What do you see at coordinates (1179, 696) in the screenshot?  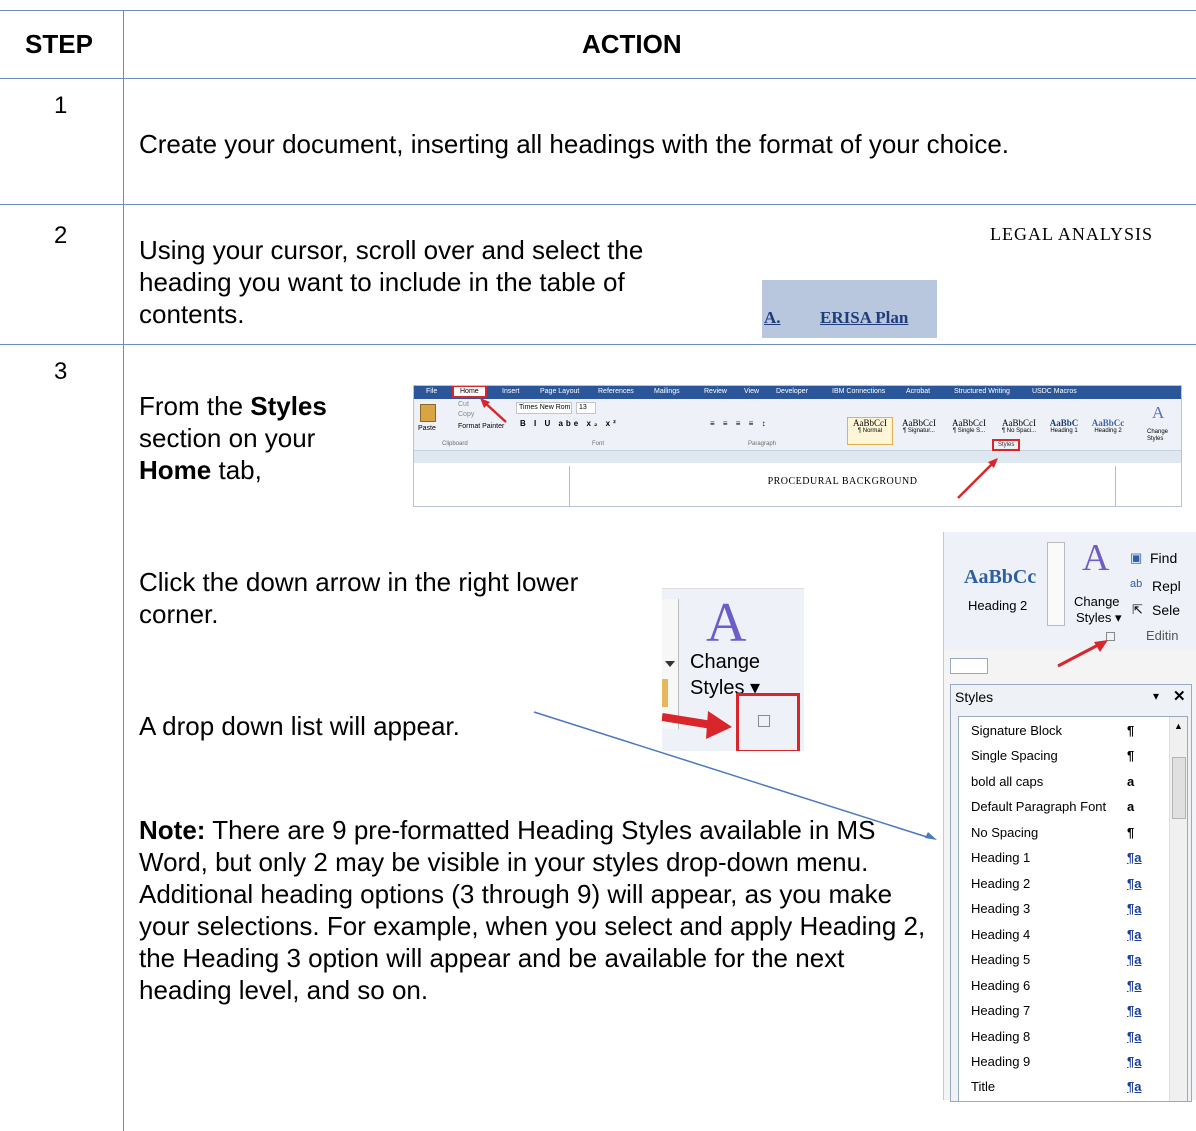 I see `styles-panel-close-icon: ✕` at bounding box center [1179, 696].